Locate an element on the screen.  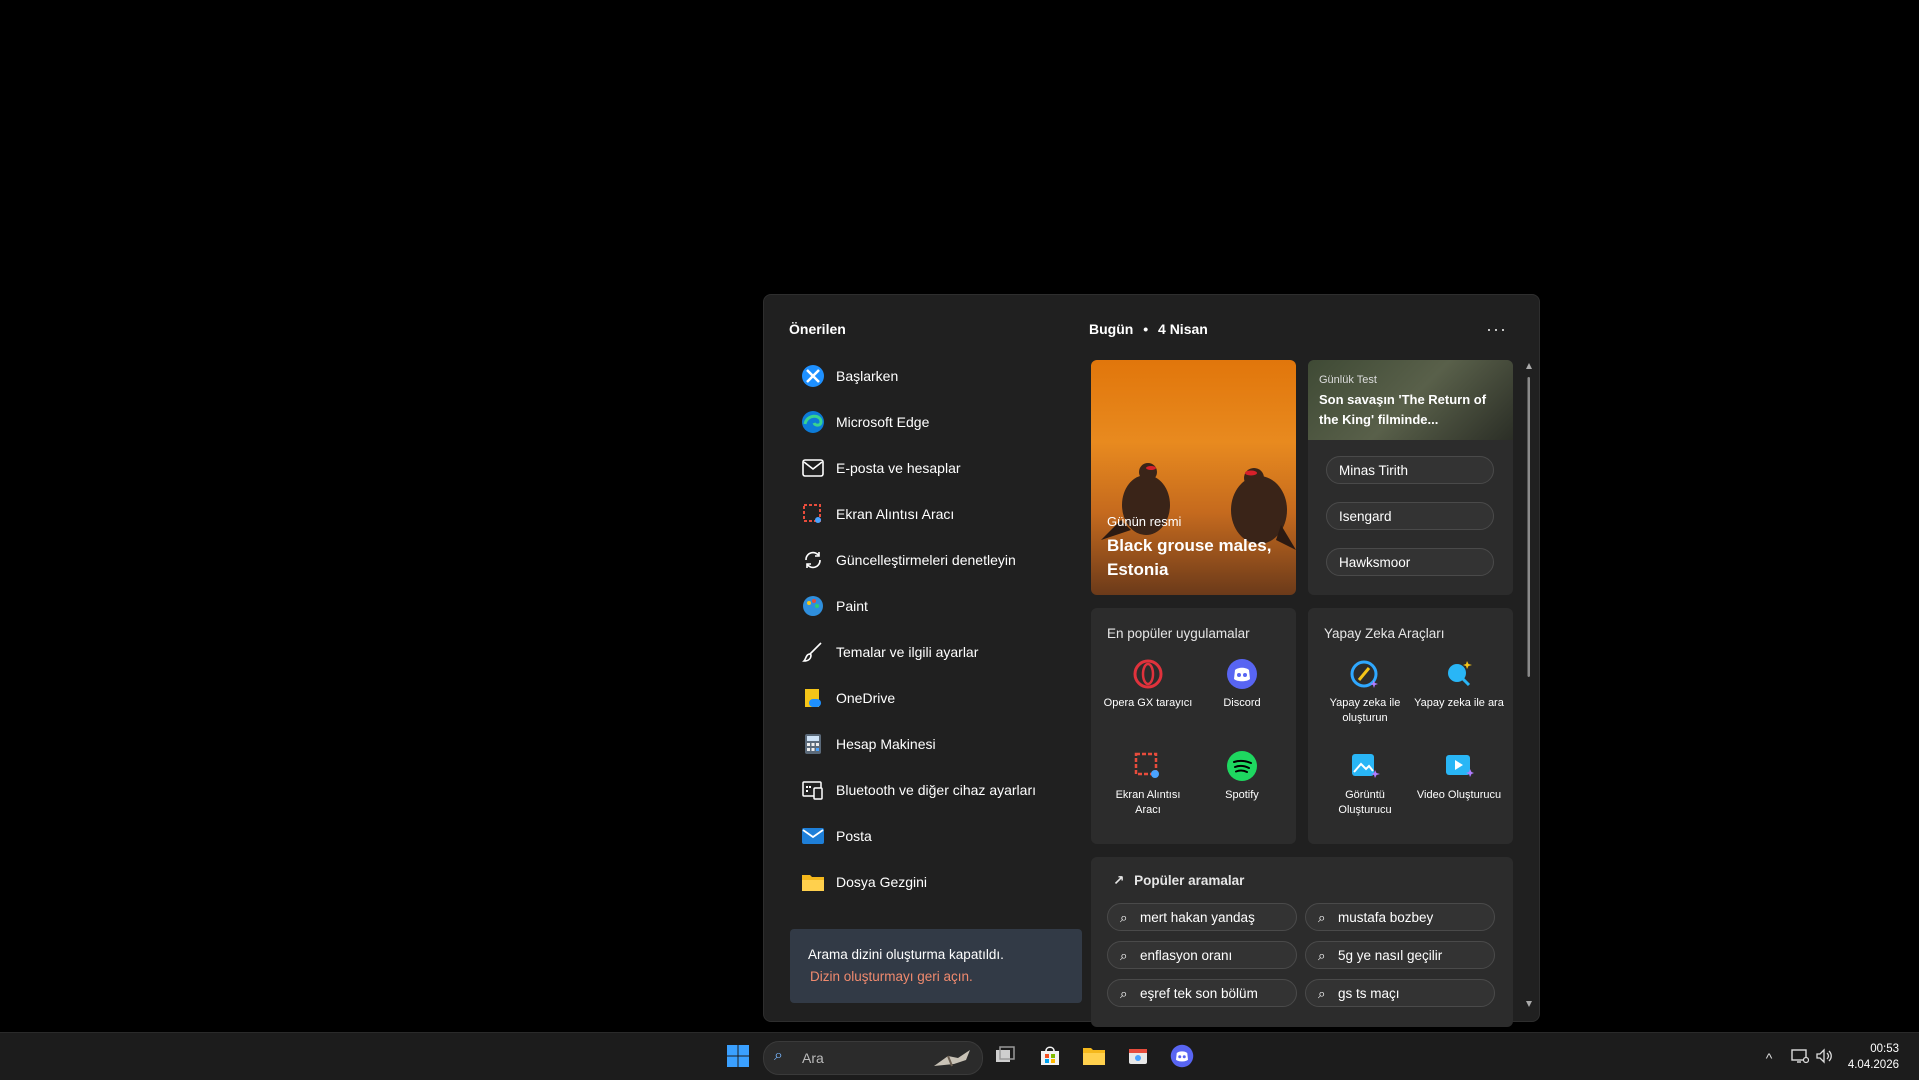
search-chip-label: enflasyon oranı is located at coordinates (1186, 955).